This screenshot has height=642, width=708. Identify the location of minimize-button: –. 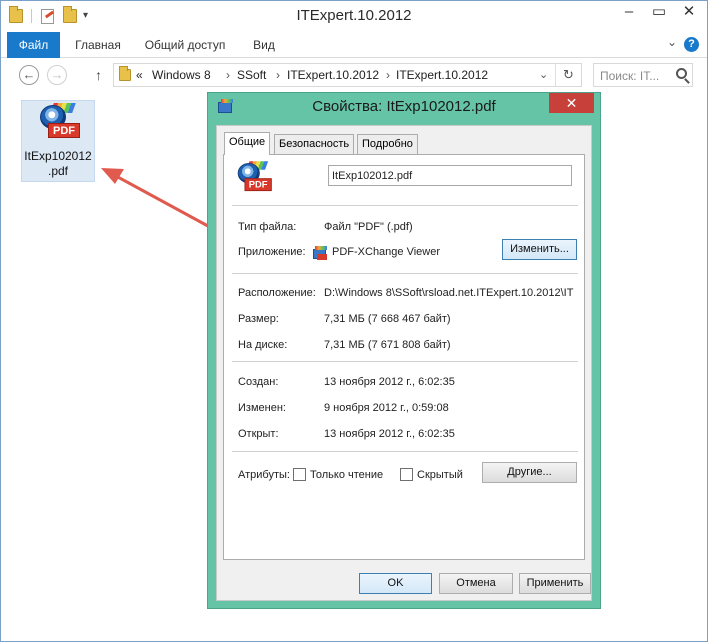
(629, 12).